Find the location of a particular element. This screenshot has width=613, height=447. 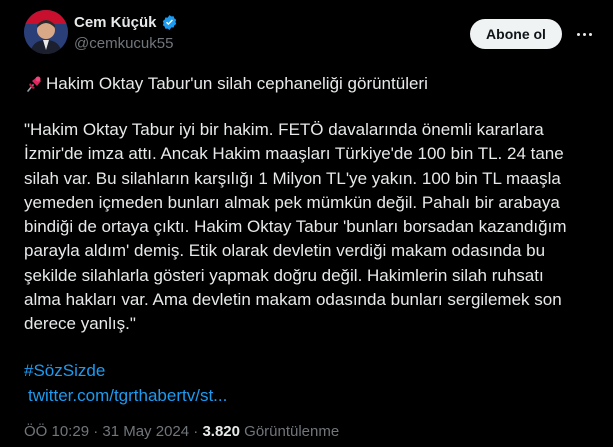

avatar is located at coordinates (46, 32).